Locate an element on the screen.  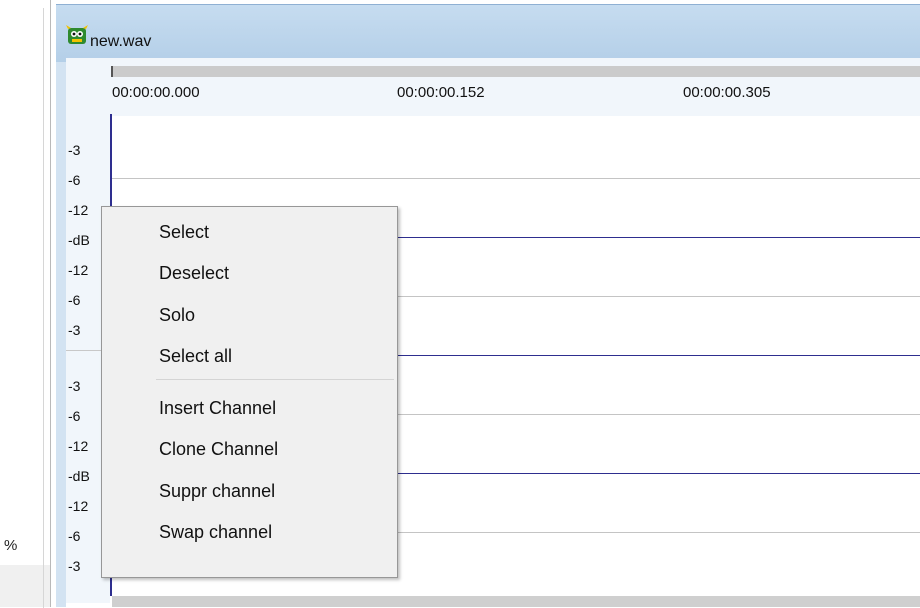
menu-item-suppr-channel: Suppr channel is located at coordinates (249, 491).